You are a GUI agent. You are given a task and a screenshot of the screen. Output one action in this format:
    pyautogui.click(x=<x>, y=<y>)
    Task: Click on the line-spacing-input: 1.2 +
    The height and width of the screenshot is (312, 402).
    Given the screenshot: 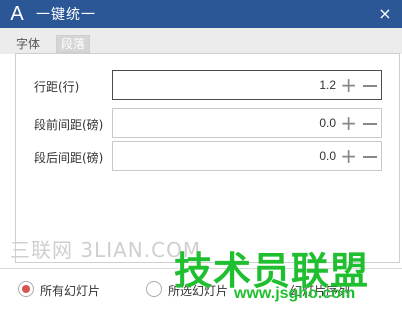 What is the action you would take?
    pyautogui.click(x=247, y=85)
    